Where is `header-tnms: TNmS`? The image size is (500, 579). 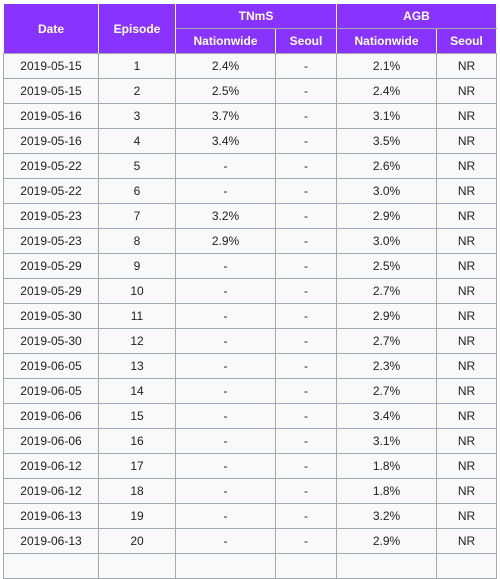
header-tnms: TNmS is located at coordinates (256, 16).